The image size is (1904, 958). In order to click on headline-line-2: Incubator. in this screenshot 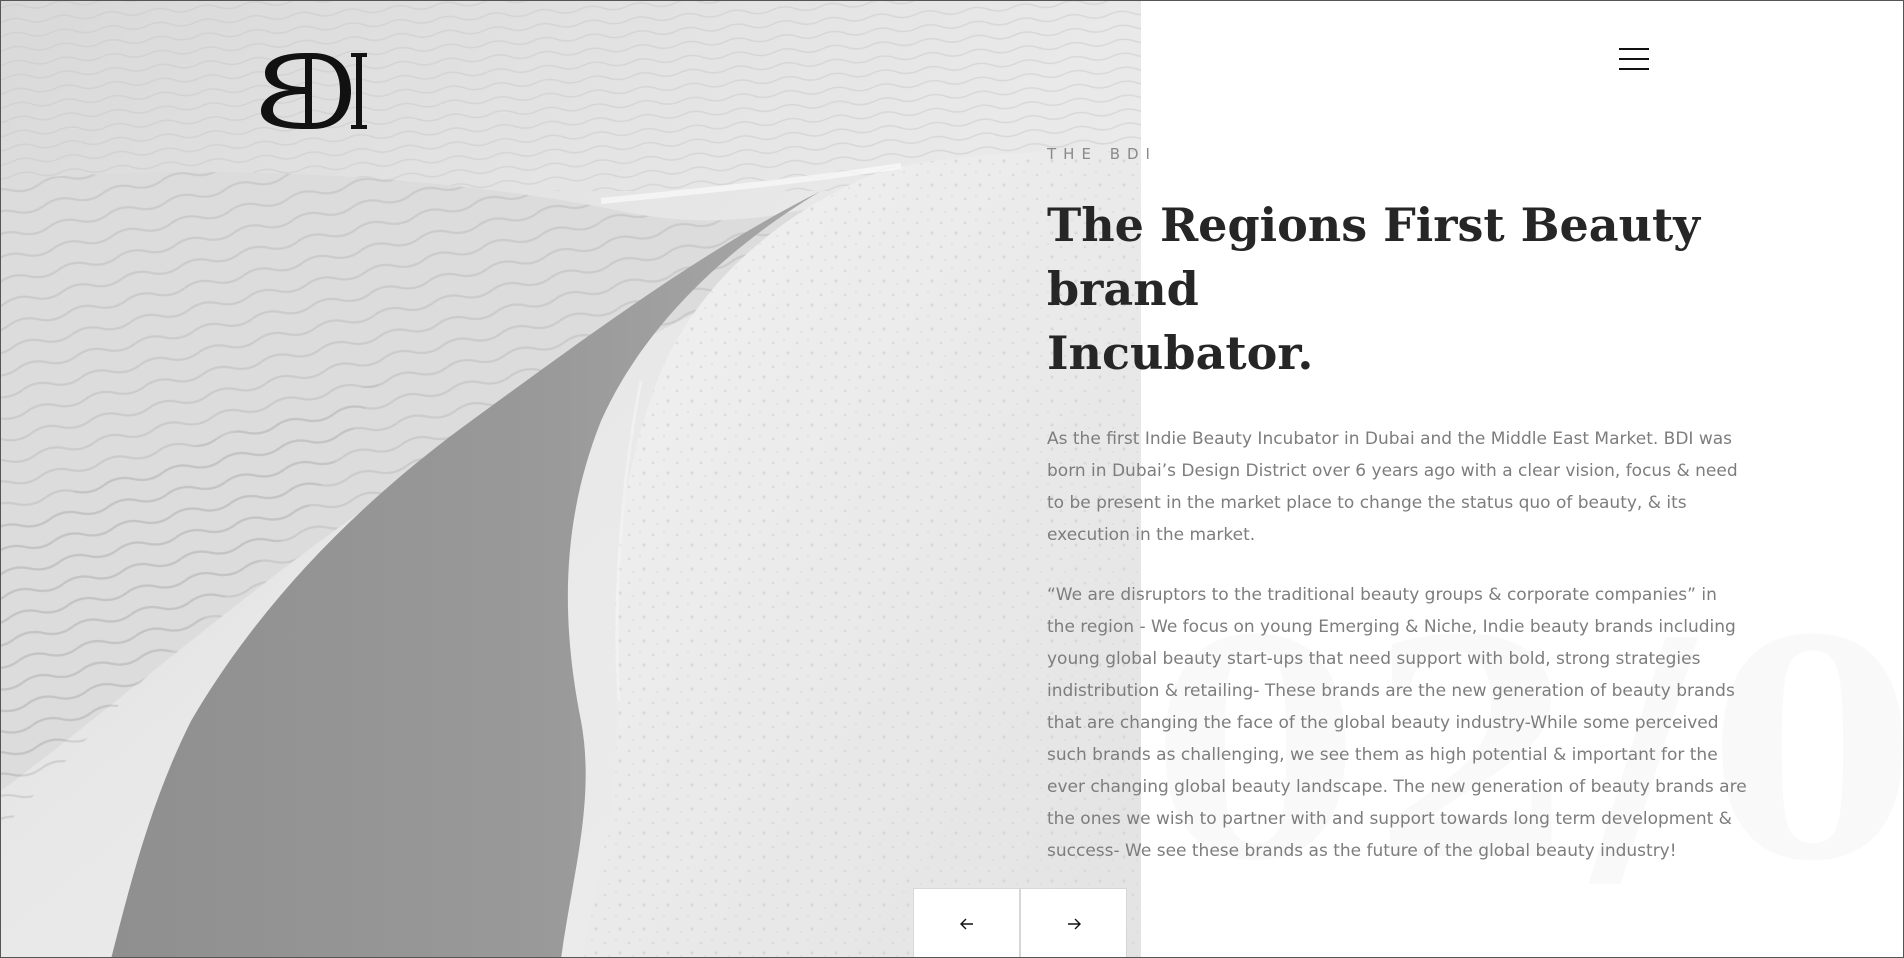, I will do `click(1180, 353)`.